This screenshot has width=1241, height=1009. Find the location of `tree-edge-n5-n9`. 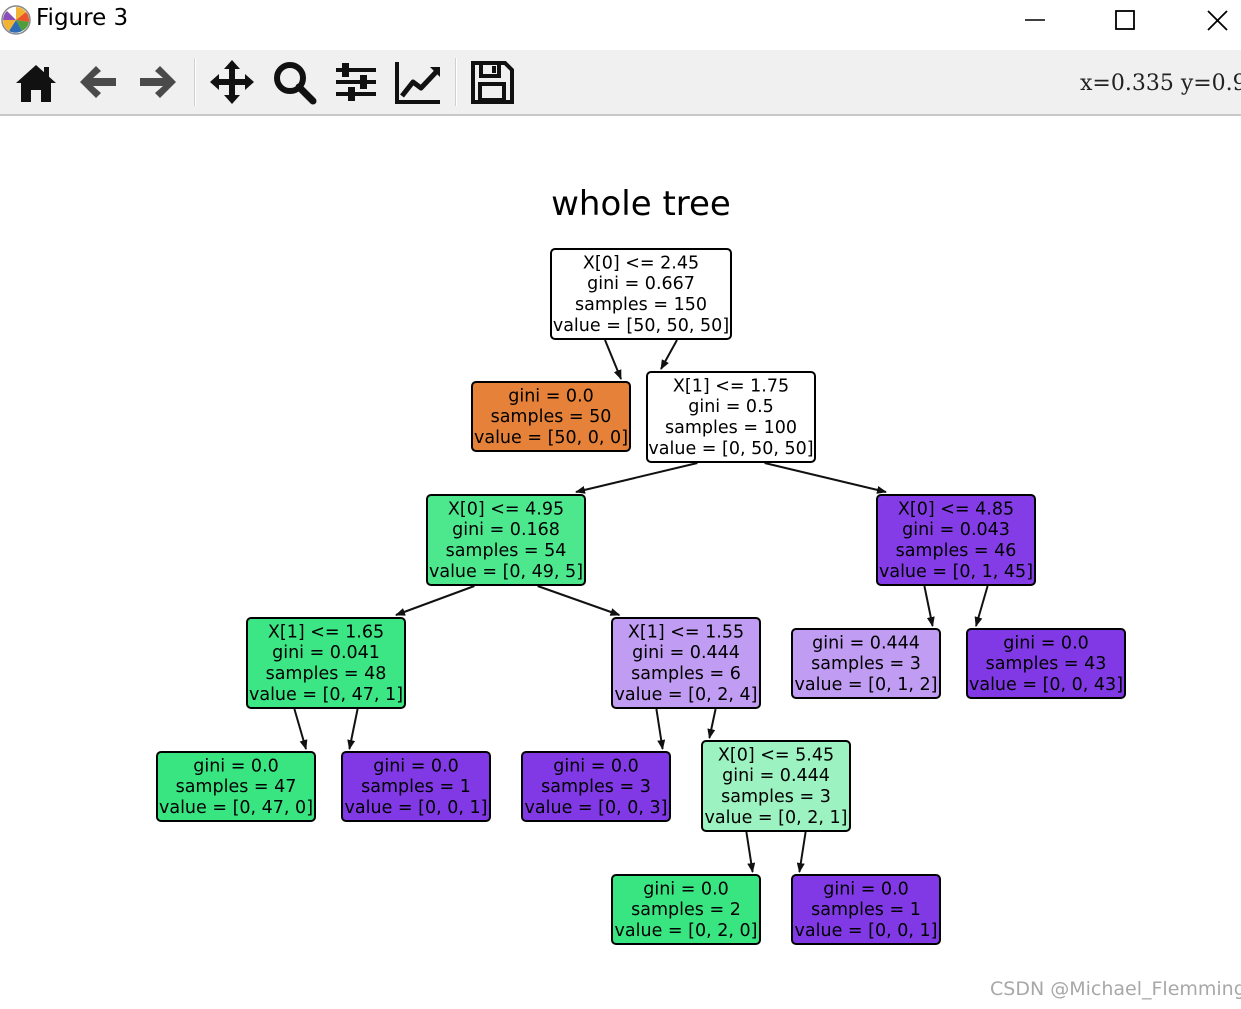

tree-edge-n5-n9 is located at coordinates (300, 729).